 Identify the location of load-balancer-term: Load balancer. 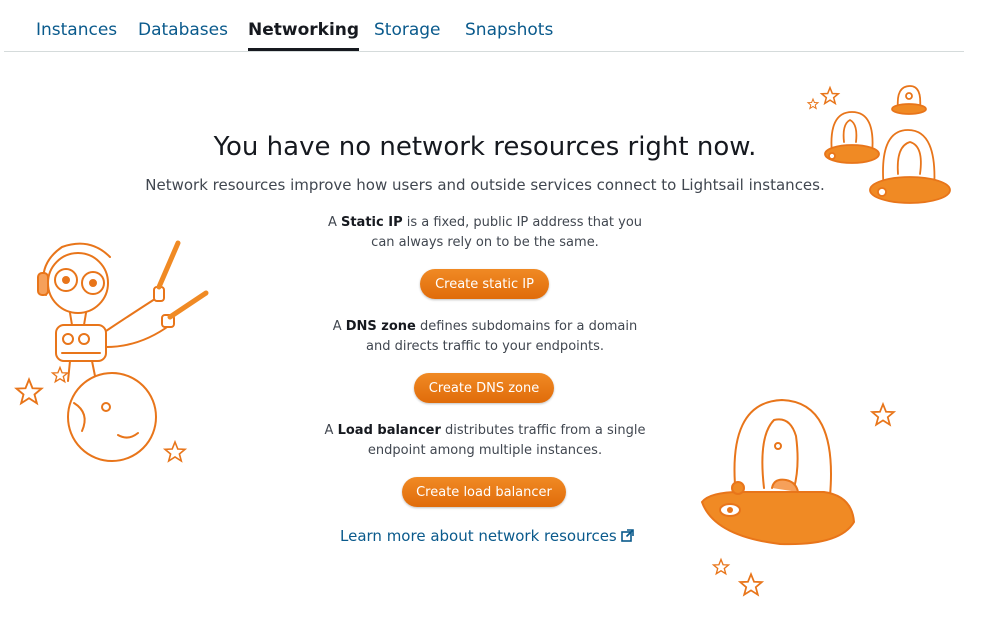
(389, 430).